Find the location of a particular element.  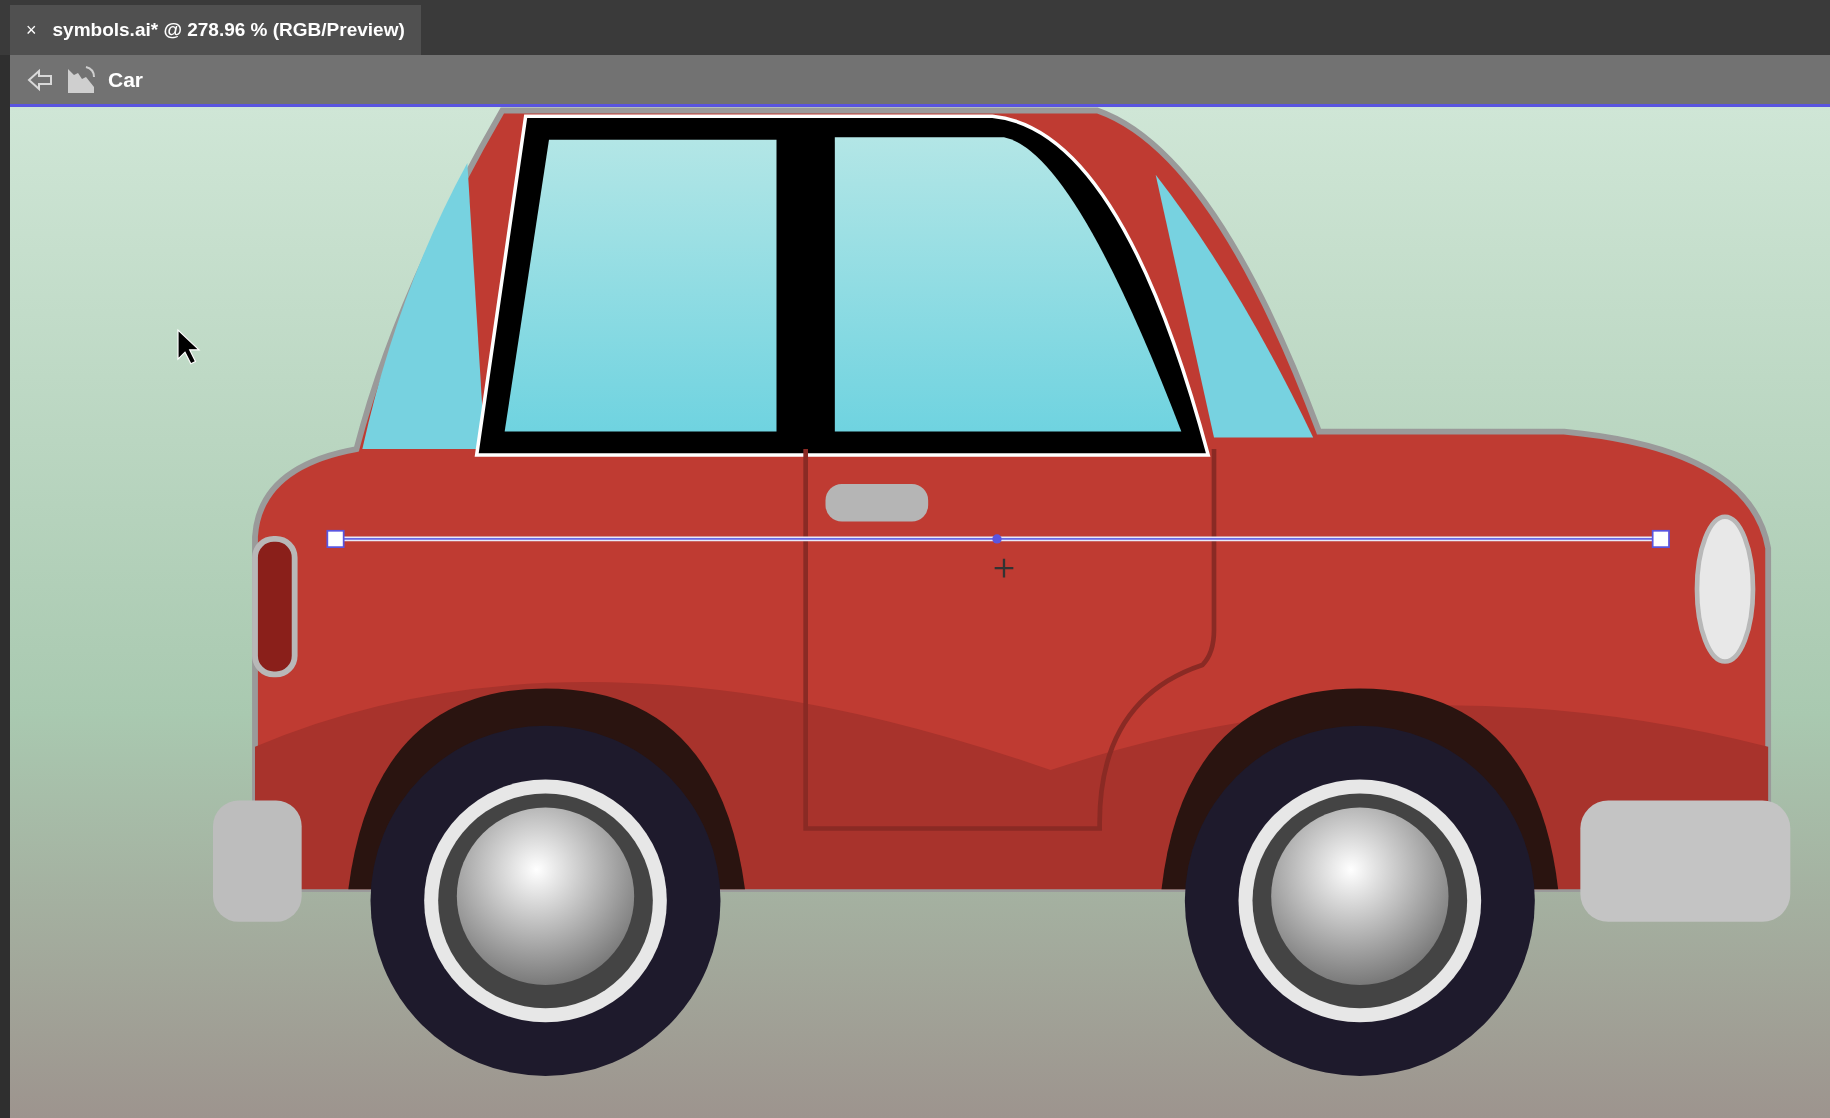

document-title: symbols.ai* @ 278.96 % (RGB/Preview) is located at coordinates (228, 29).